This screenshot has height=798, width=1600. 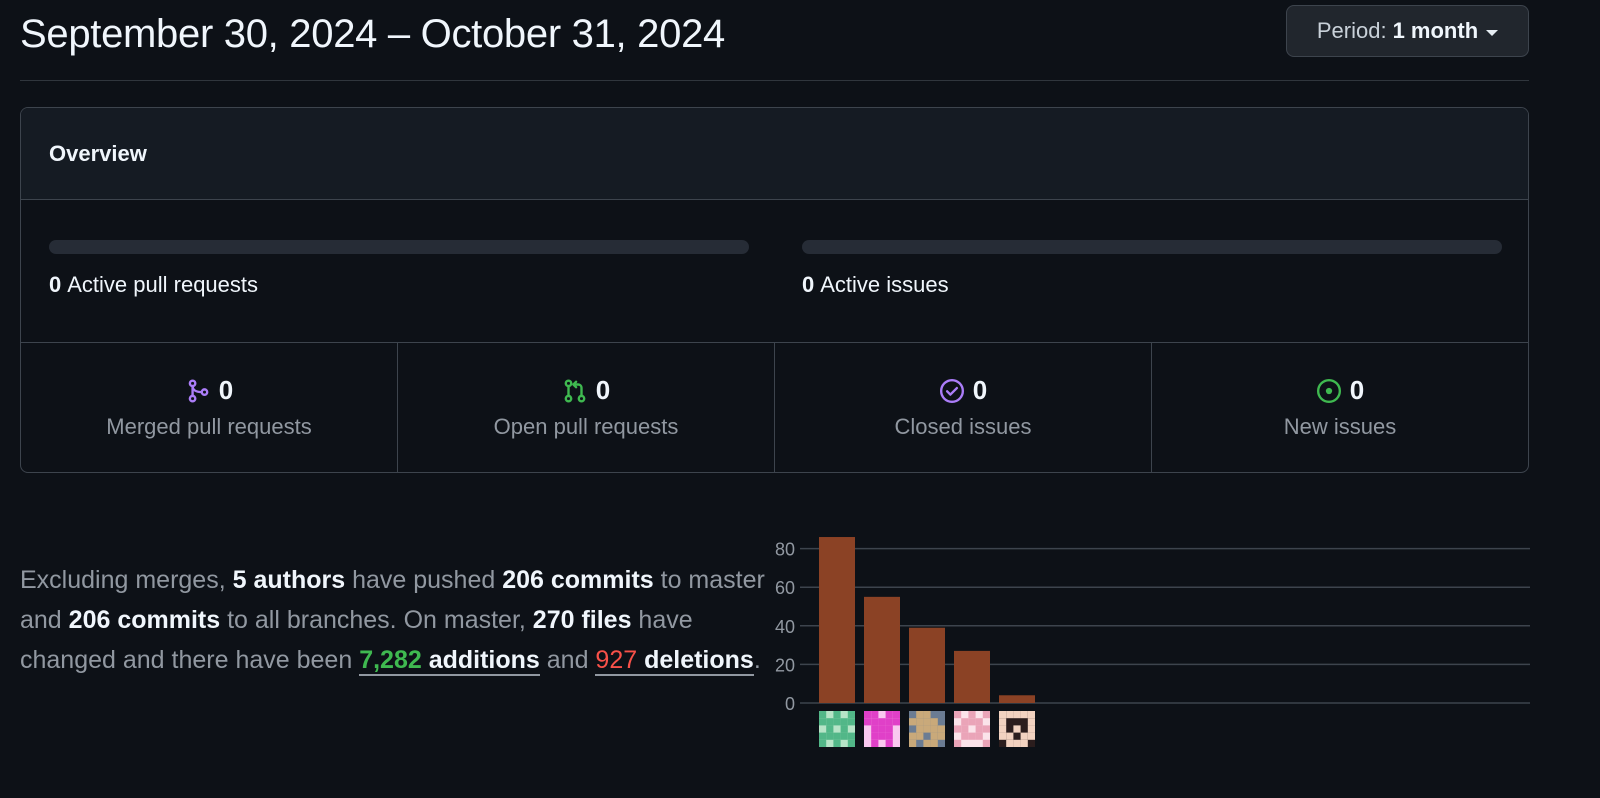 What do you see at coordinates (785, 627) in the screenshot?
I see `y-tick-label: 40` at bounding box center [785, 627].